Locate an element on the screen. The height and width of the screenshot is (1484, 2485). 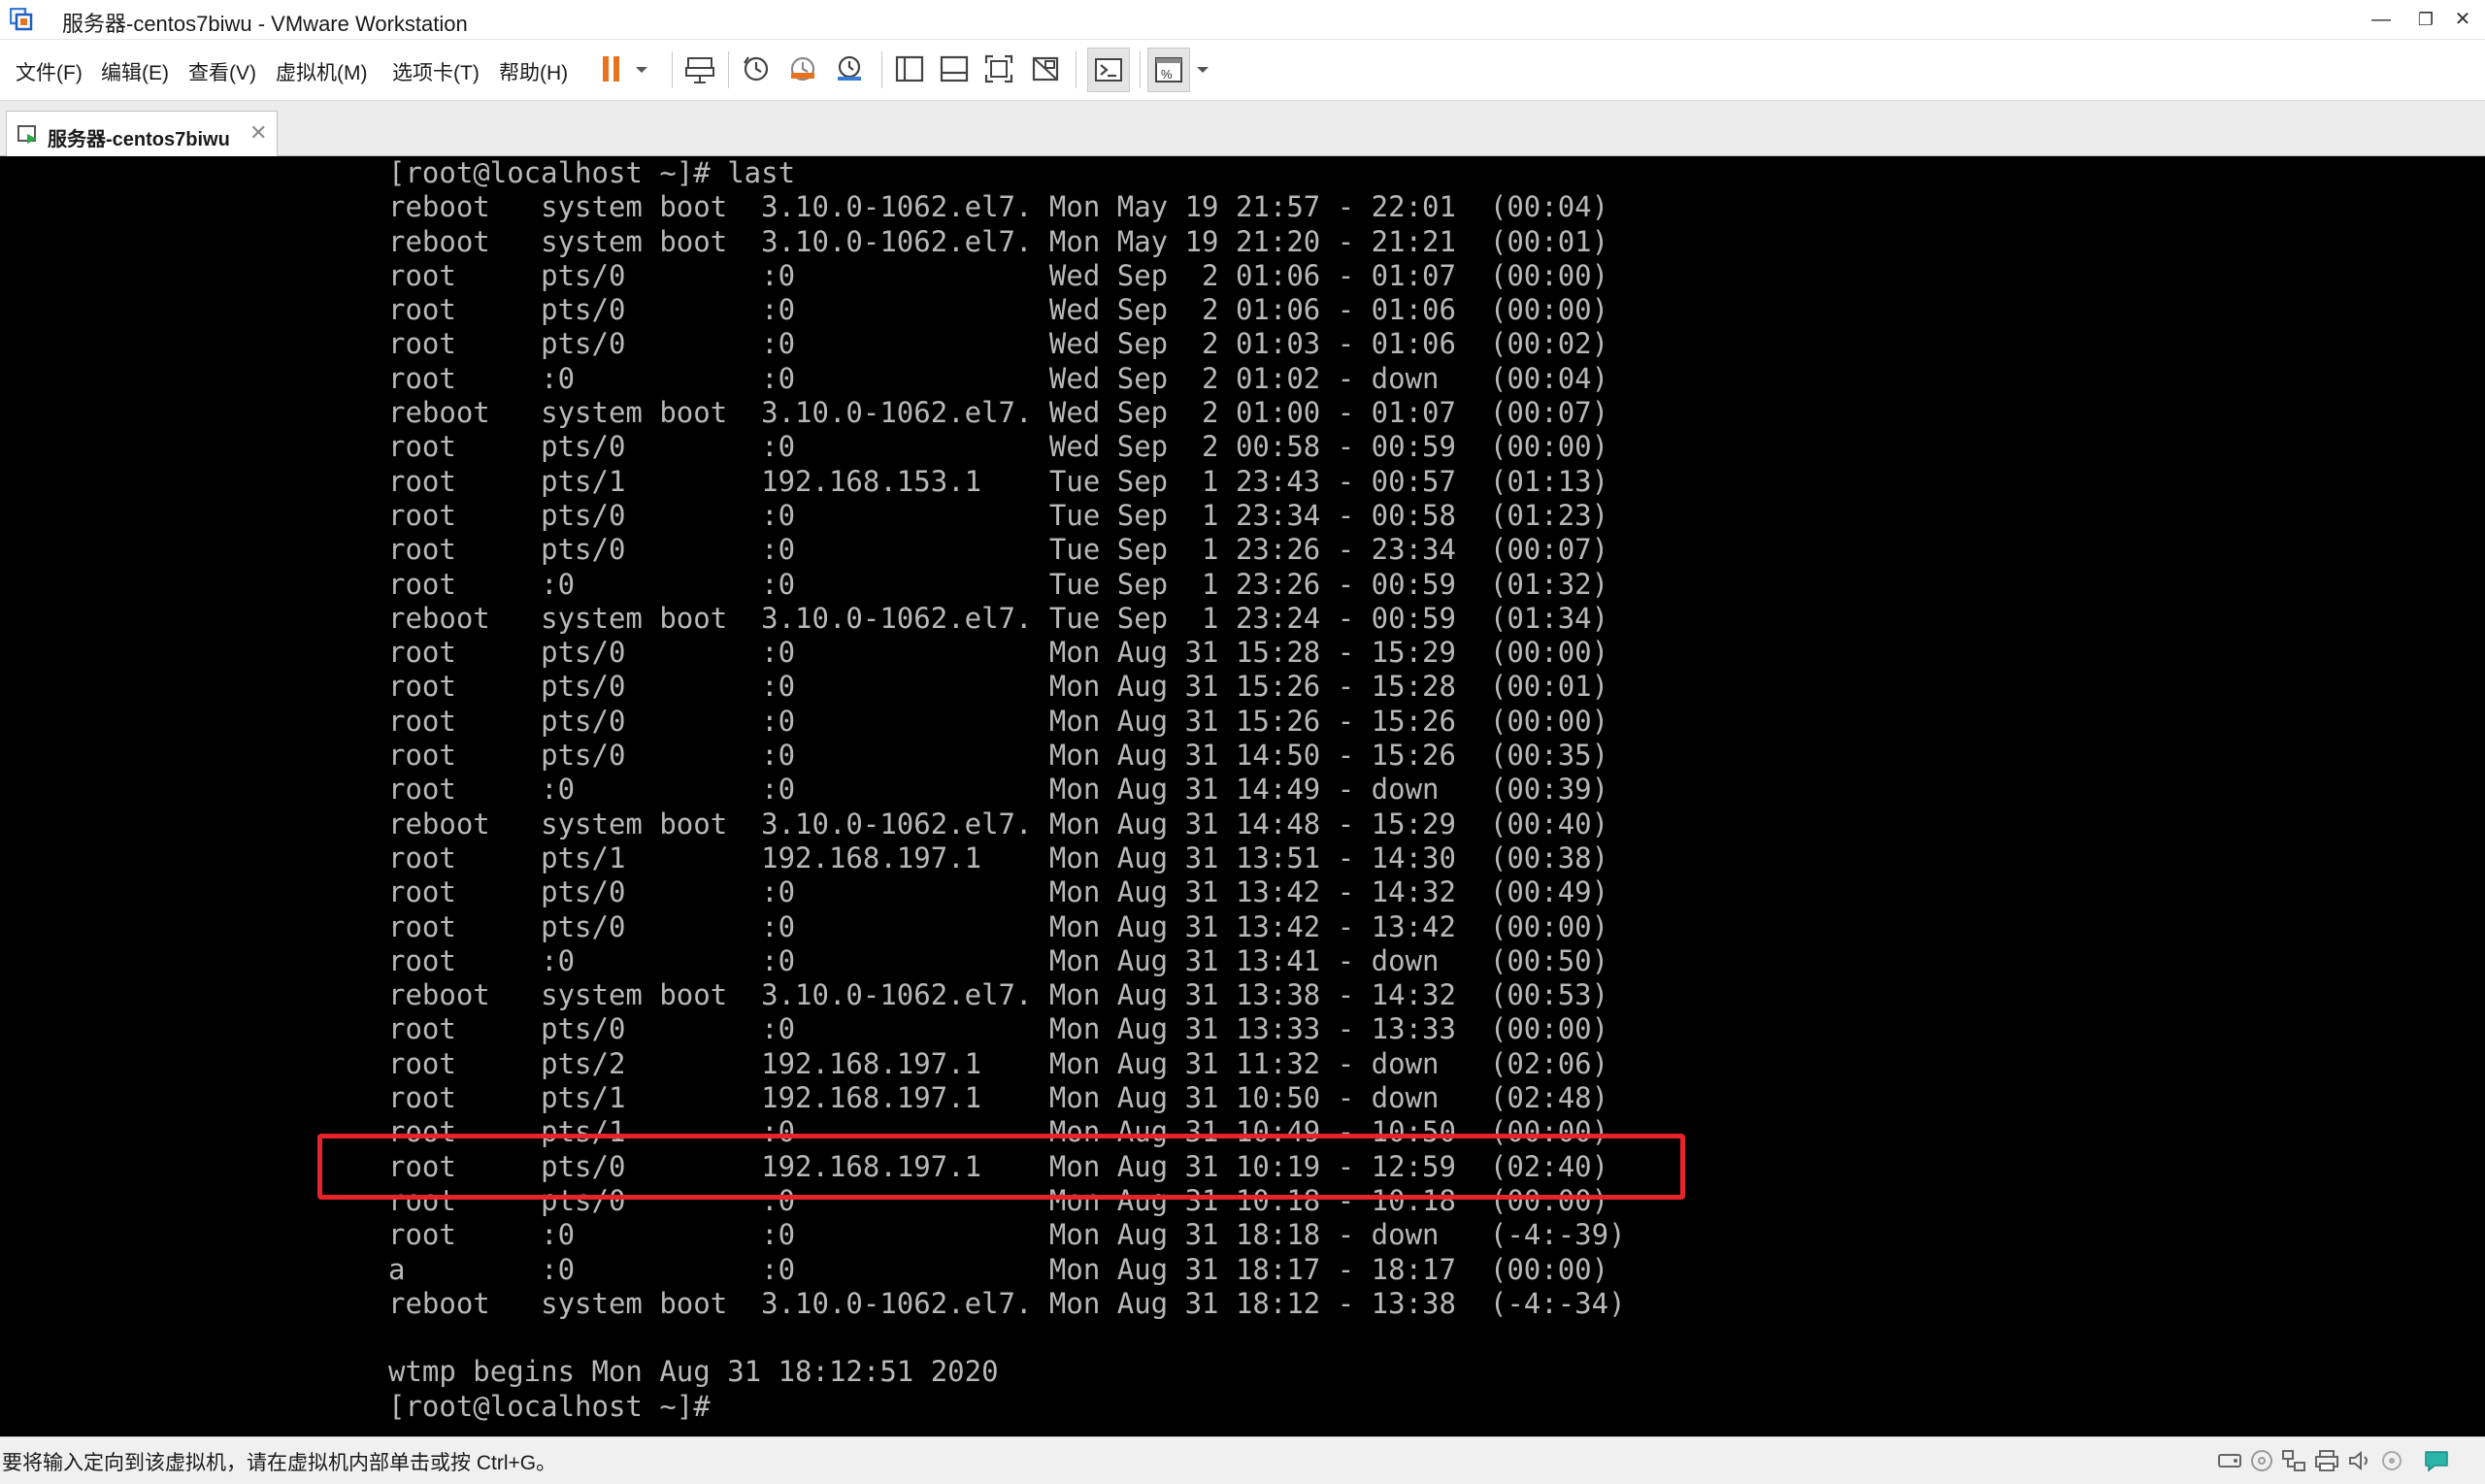
network-icon is located at coordinates (2293, 1463).